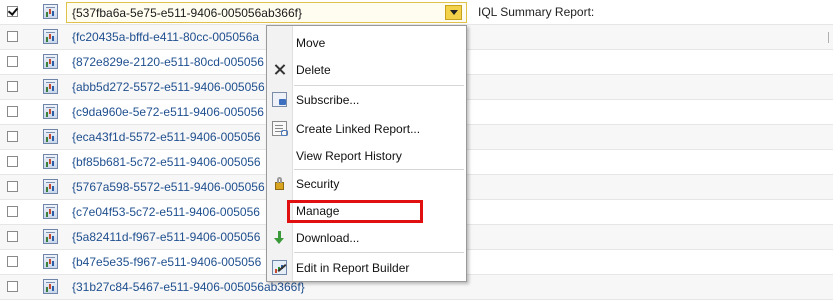  What do you see at coordinates (165, 37) in the screenshot?
I see `report-name-link: {fc20435a-bffd-e411-80cc-005056a` at bounding box center [165, 37].